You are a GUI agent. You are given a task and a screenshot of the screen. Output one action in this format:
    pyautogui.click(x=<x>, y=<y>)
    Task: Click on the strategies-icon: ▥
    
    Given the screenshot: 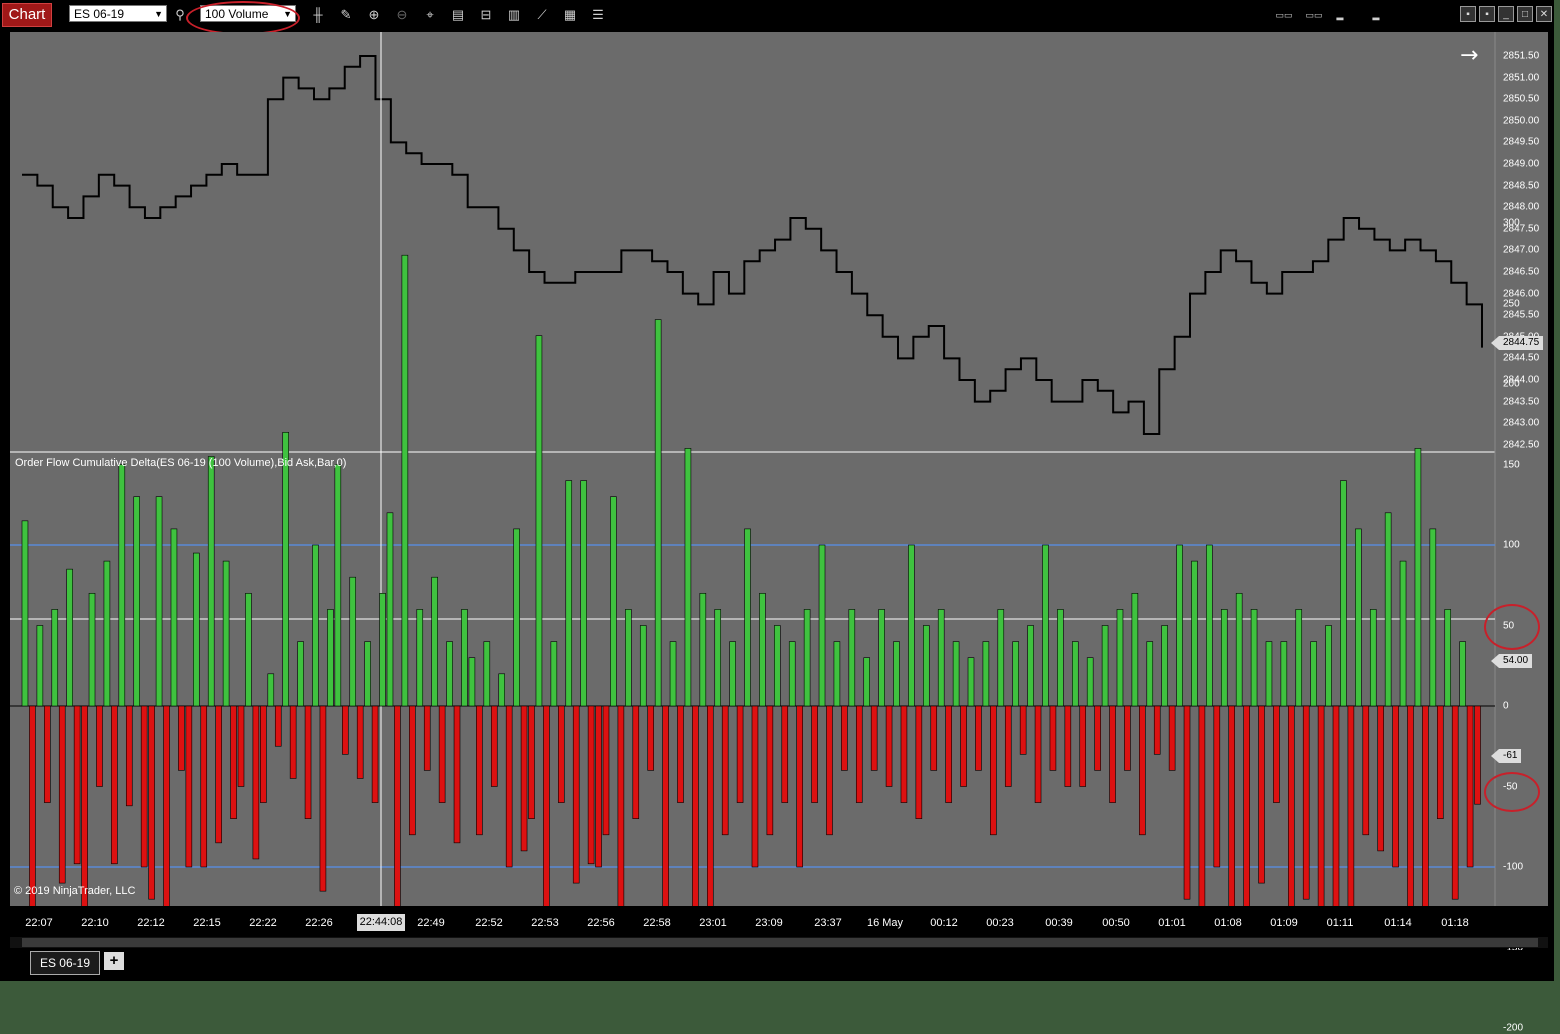 What is the action you would take?
    pyautogui.click(x=514, y=15)
    